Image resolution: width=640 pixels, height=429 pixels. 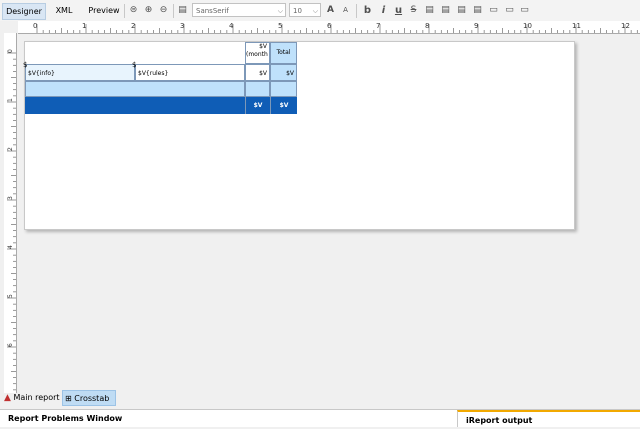 I want to click on align-left-icon: ▤, so click(x=429, y=10).